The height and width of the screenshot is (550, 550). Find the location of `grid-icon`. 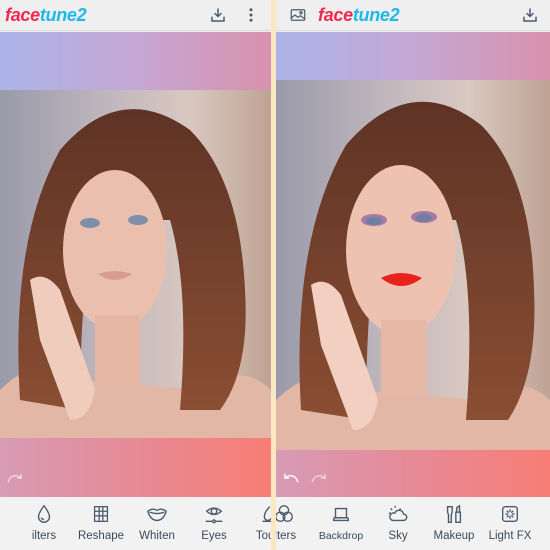

grid-icon is located at coordinates (101, 514).